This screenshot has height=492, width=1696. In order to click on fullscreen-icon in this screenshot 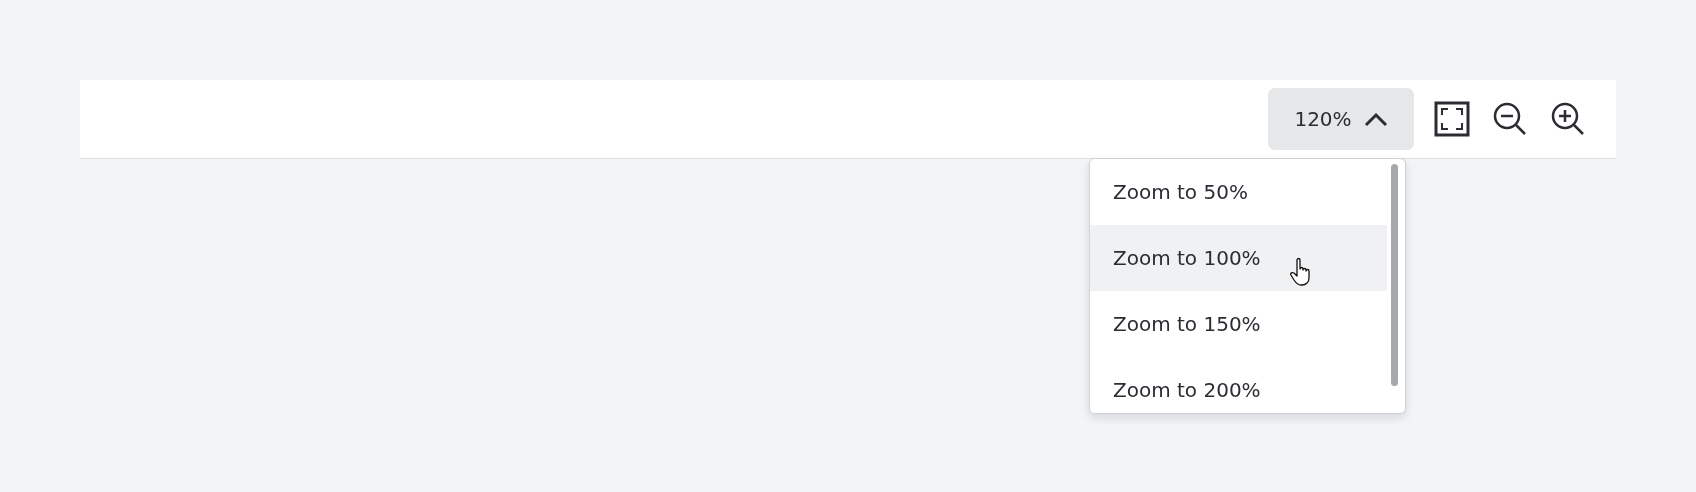, I will do `click(1452, 119)`.